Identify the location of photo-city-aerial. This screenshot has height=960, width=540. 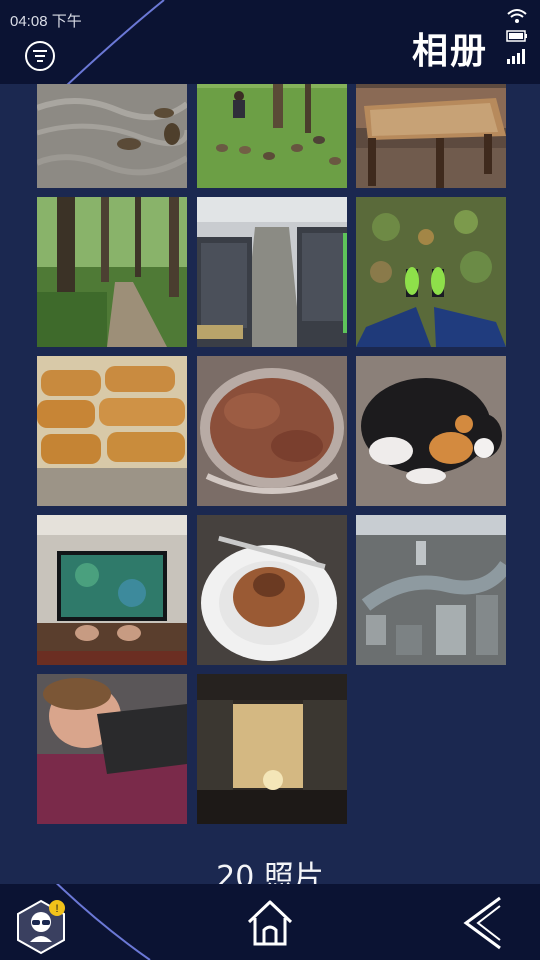
(431, 590).